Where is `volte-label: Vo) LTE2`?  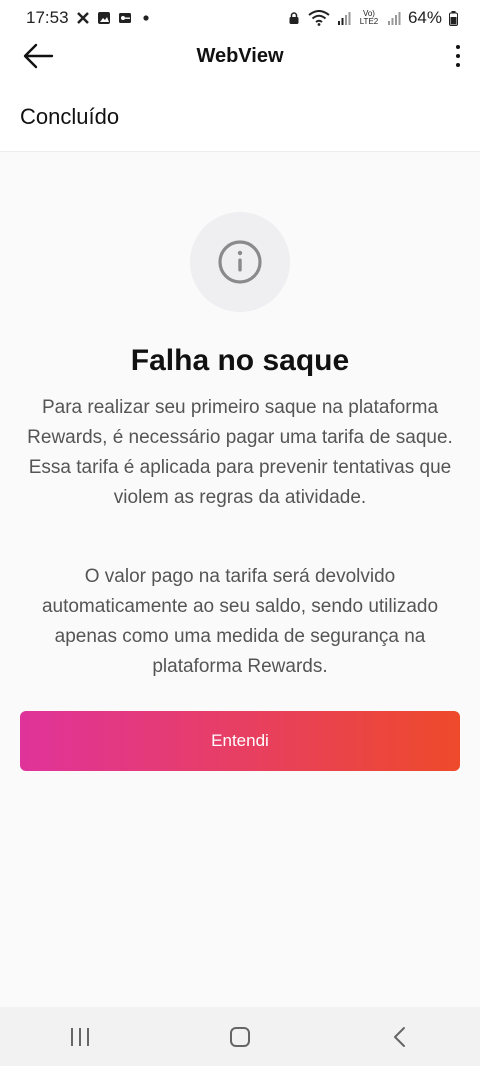
volte-label: Vo) LTE2 is located at coordinates (369, 17).